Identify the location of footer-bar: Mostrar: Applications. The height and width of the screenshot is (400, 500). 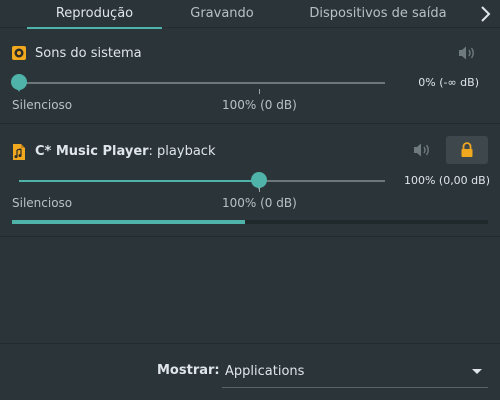
(250, 371).